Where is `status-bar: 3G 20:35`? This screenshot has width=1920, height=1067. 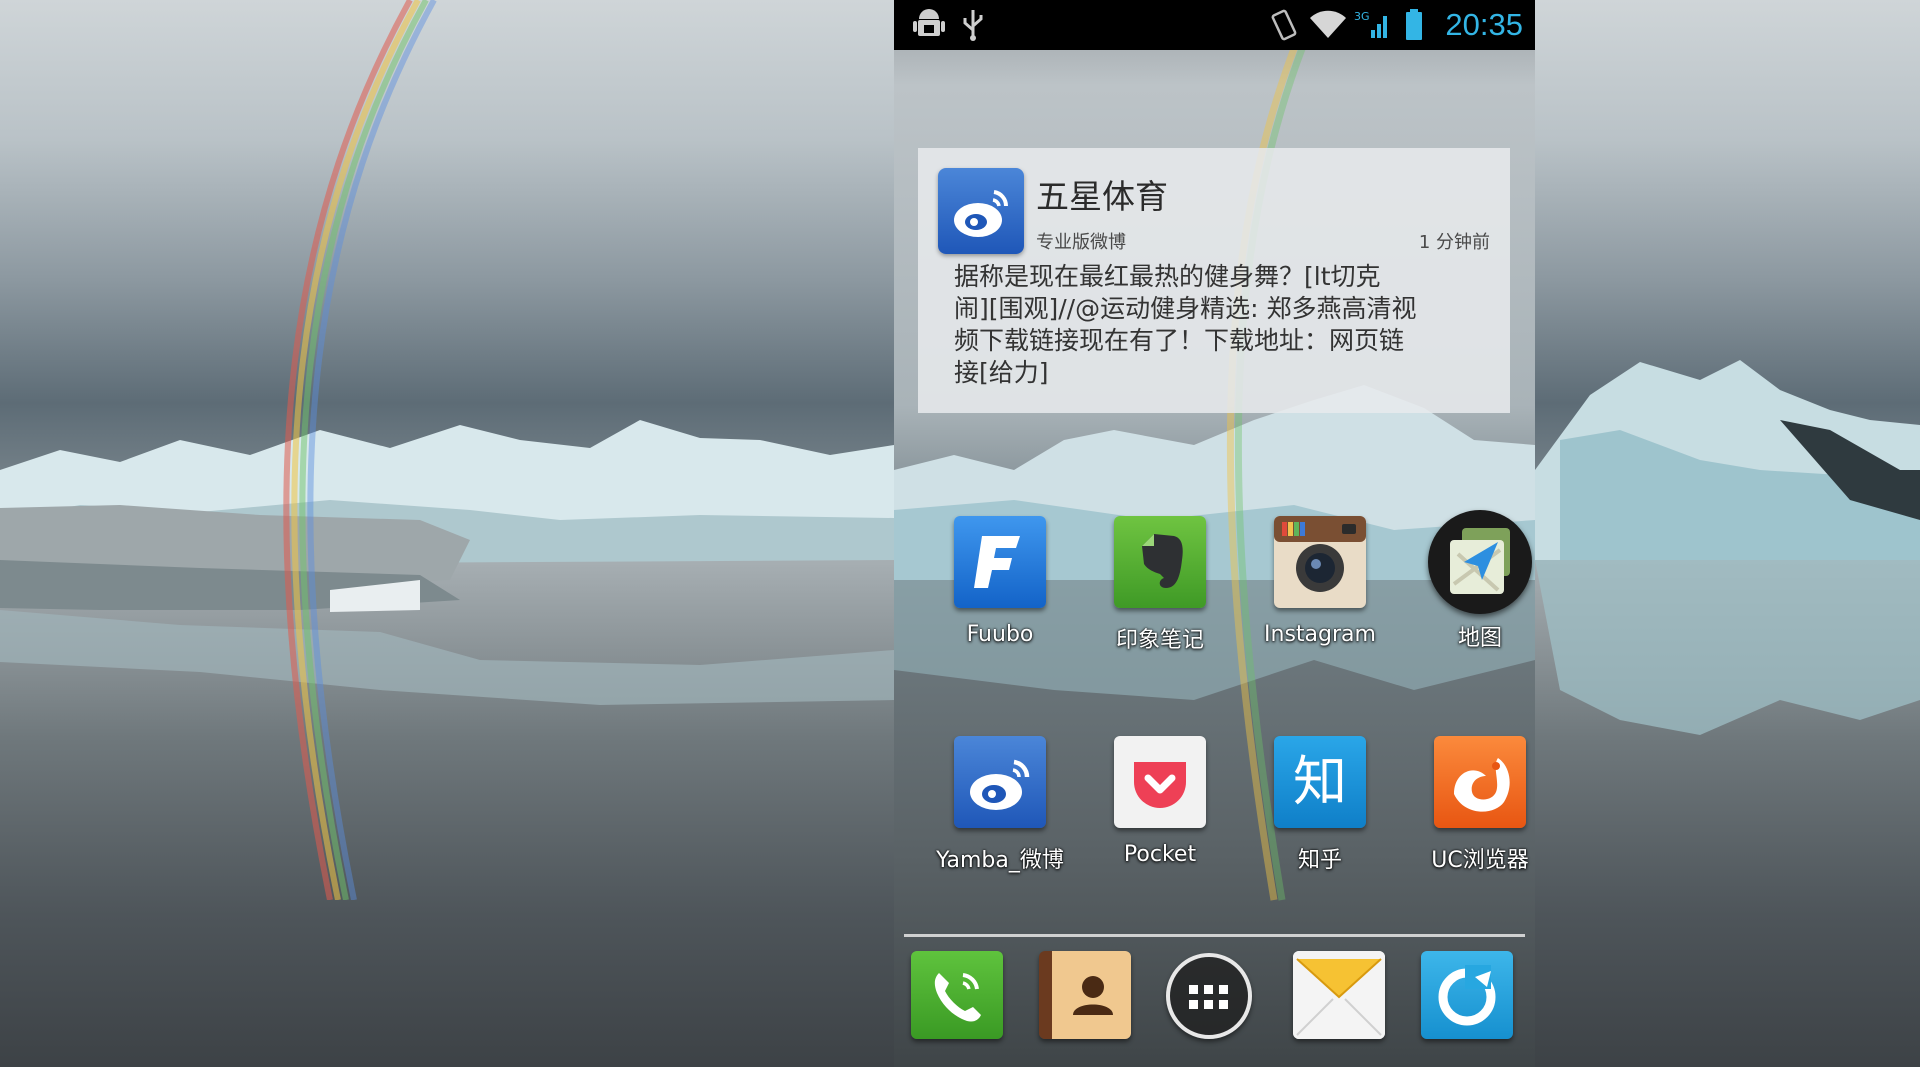
status-bar: 3G 20:35 is located at coordinates (1214, 25).